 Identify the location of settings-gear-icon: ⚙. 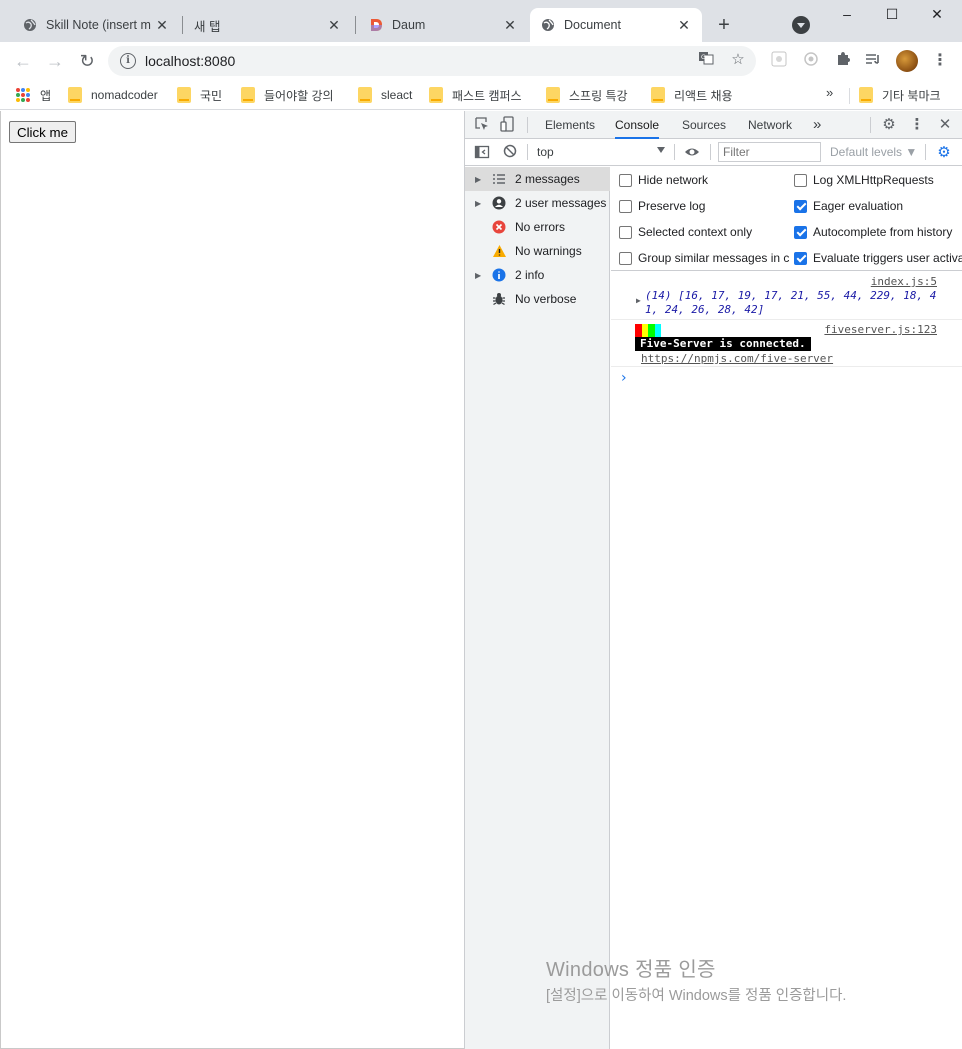
(889, 125).